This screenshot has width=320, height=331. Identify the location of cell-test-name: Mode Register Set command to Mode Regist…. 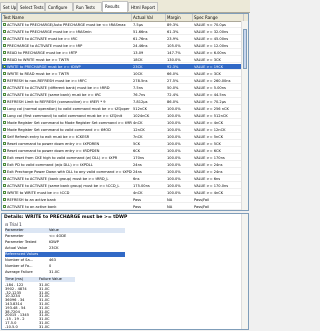
(69, 123).